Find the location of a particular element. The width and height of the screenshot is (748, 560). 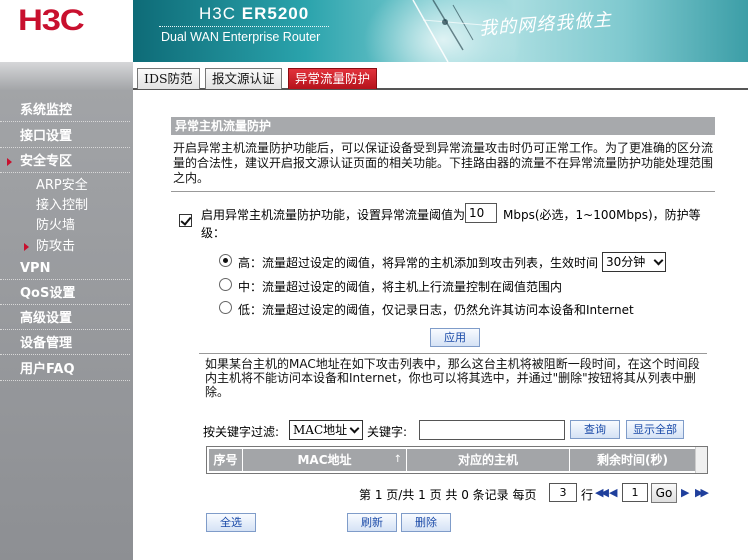

sidebar-item-interface-settings: 接口设置 is located at coordinates (65, 137).